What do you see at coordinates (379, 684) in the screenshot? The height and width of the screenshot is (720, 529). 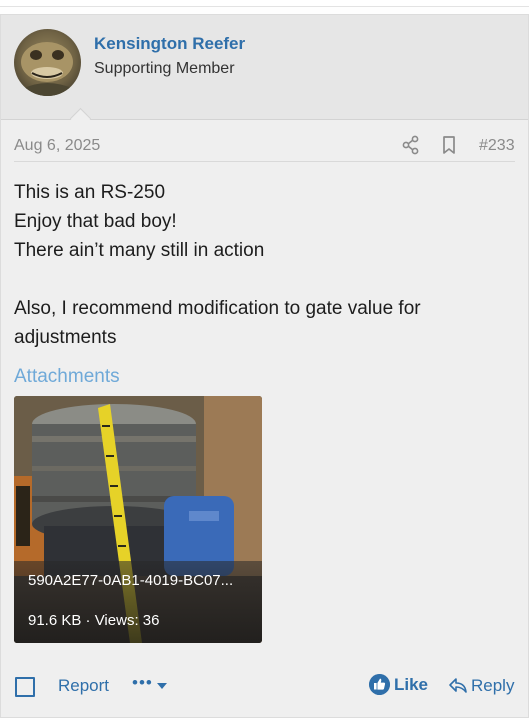 I see `thumbs-up-icon` at bounding box center [379, 684].